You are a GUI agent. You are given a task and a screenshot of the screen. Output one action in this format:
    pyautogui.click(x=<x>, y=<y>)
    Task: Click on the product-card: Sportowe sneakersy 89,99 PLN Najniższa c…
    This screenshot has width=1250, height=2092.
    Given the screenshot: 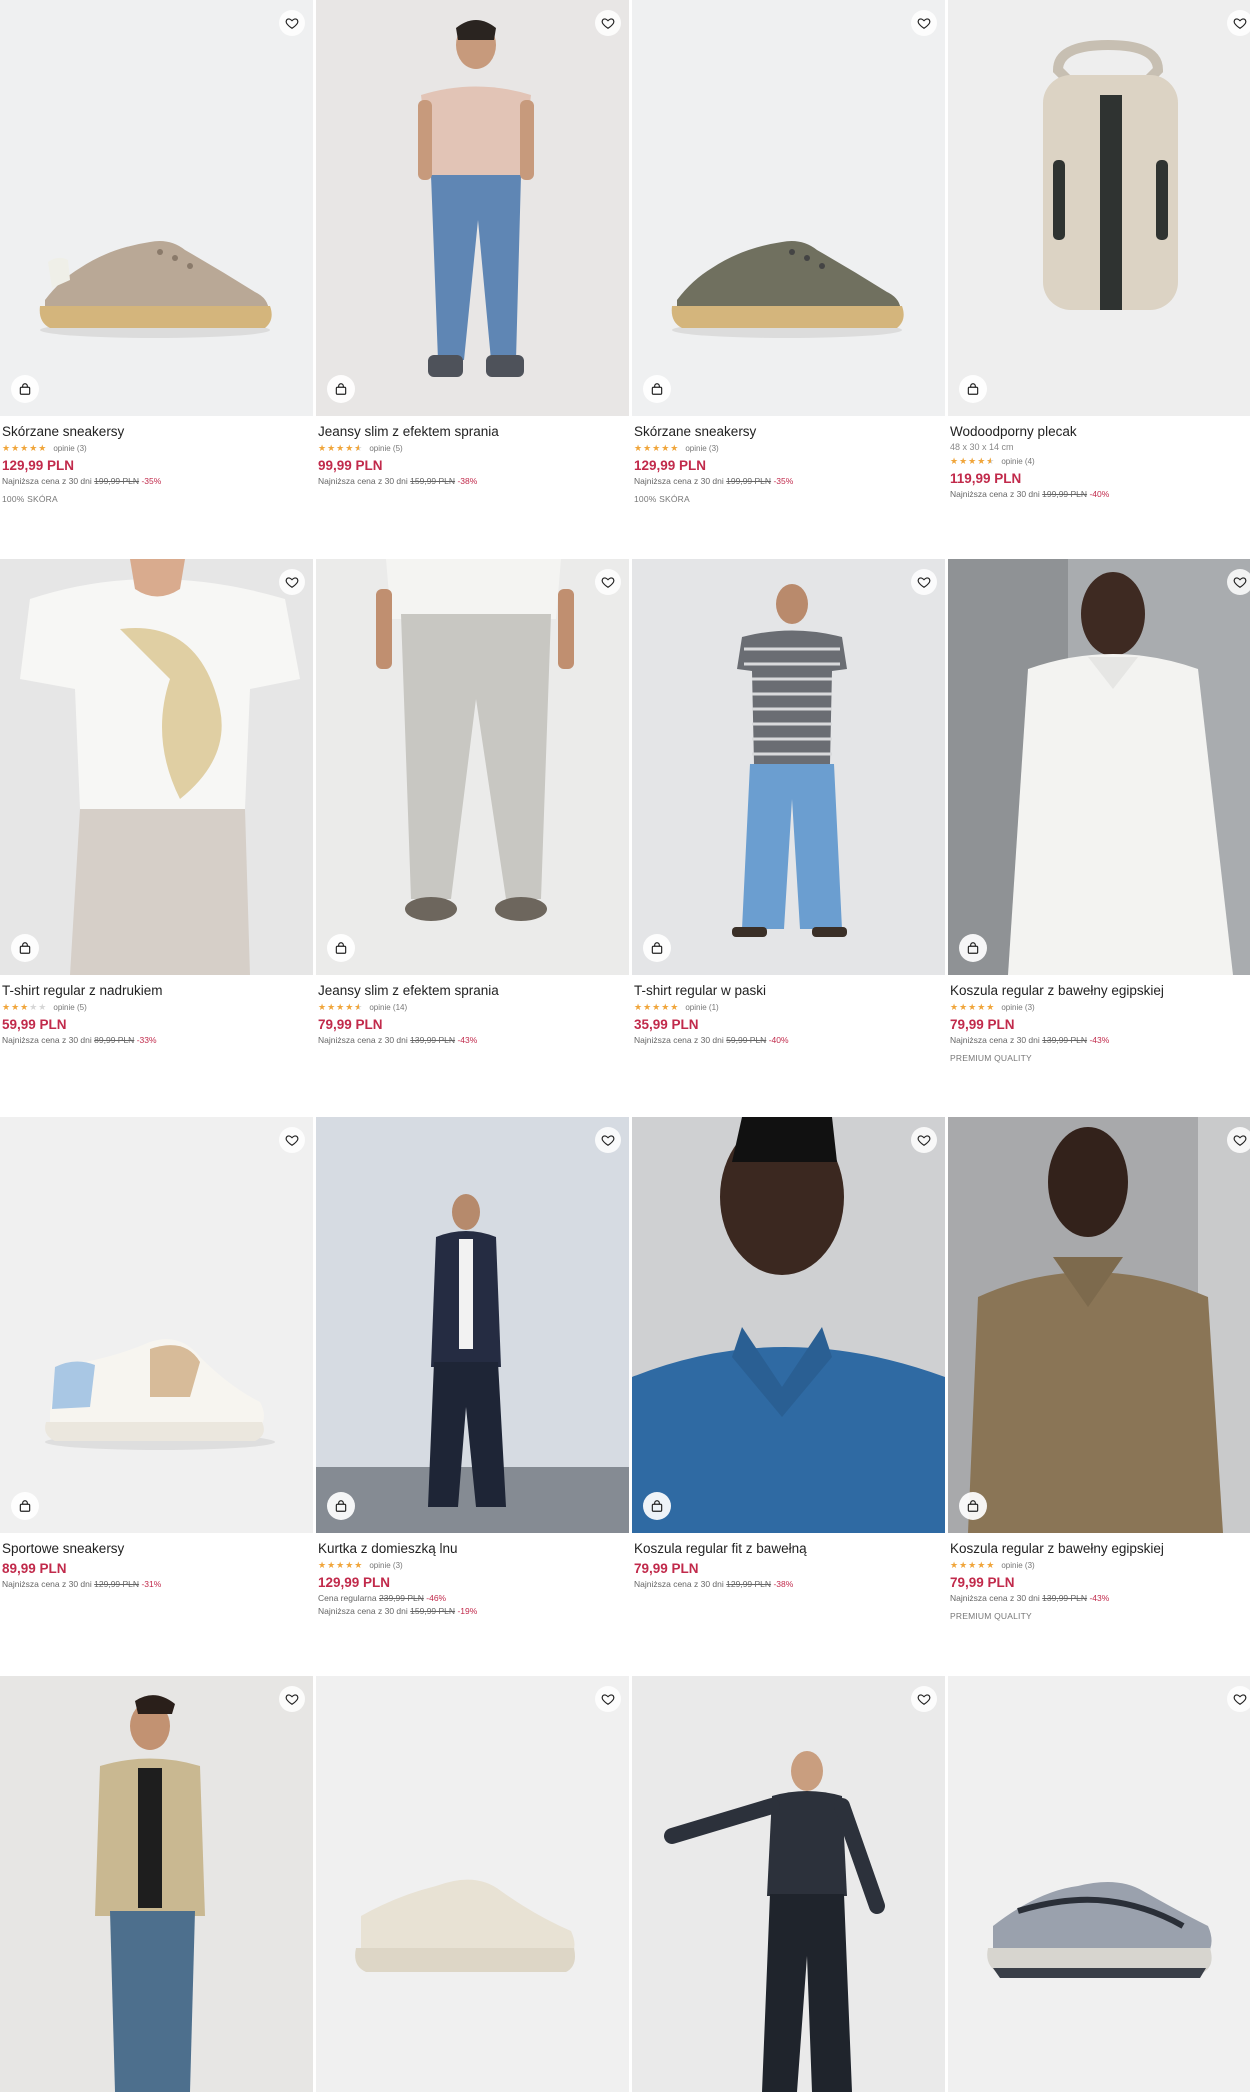 What is the action you would take?
    pyautogui.click(x=156, y=1354)
    